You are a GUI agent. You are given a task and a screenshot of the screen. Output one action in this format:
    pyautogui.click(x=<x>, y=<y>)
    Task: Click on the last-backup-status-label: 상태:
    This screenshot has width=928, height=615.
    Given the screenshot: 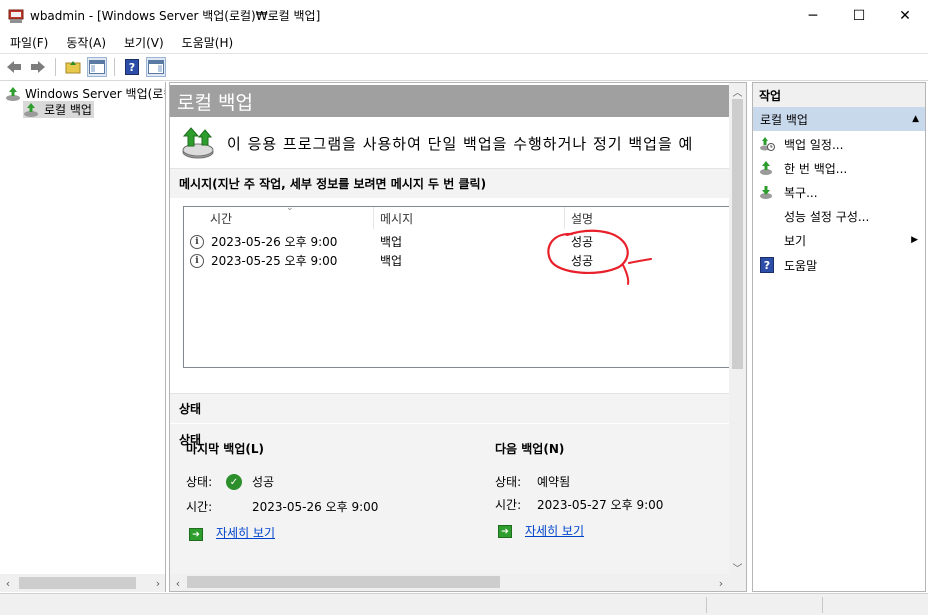 What is the action you would take?
    pyautogui.click(x=199, y=482)
    